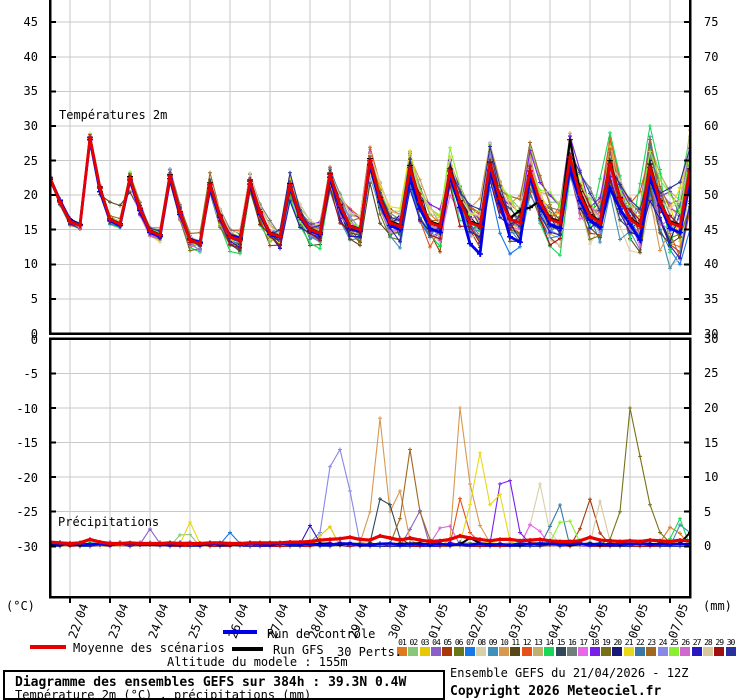 This screenshot has width=740, height=700. I want to click on pert-number: 17, so click(583, 642).